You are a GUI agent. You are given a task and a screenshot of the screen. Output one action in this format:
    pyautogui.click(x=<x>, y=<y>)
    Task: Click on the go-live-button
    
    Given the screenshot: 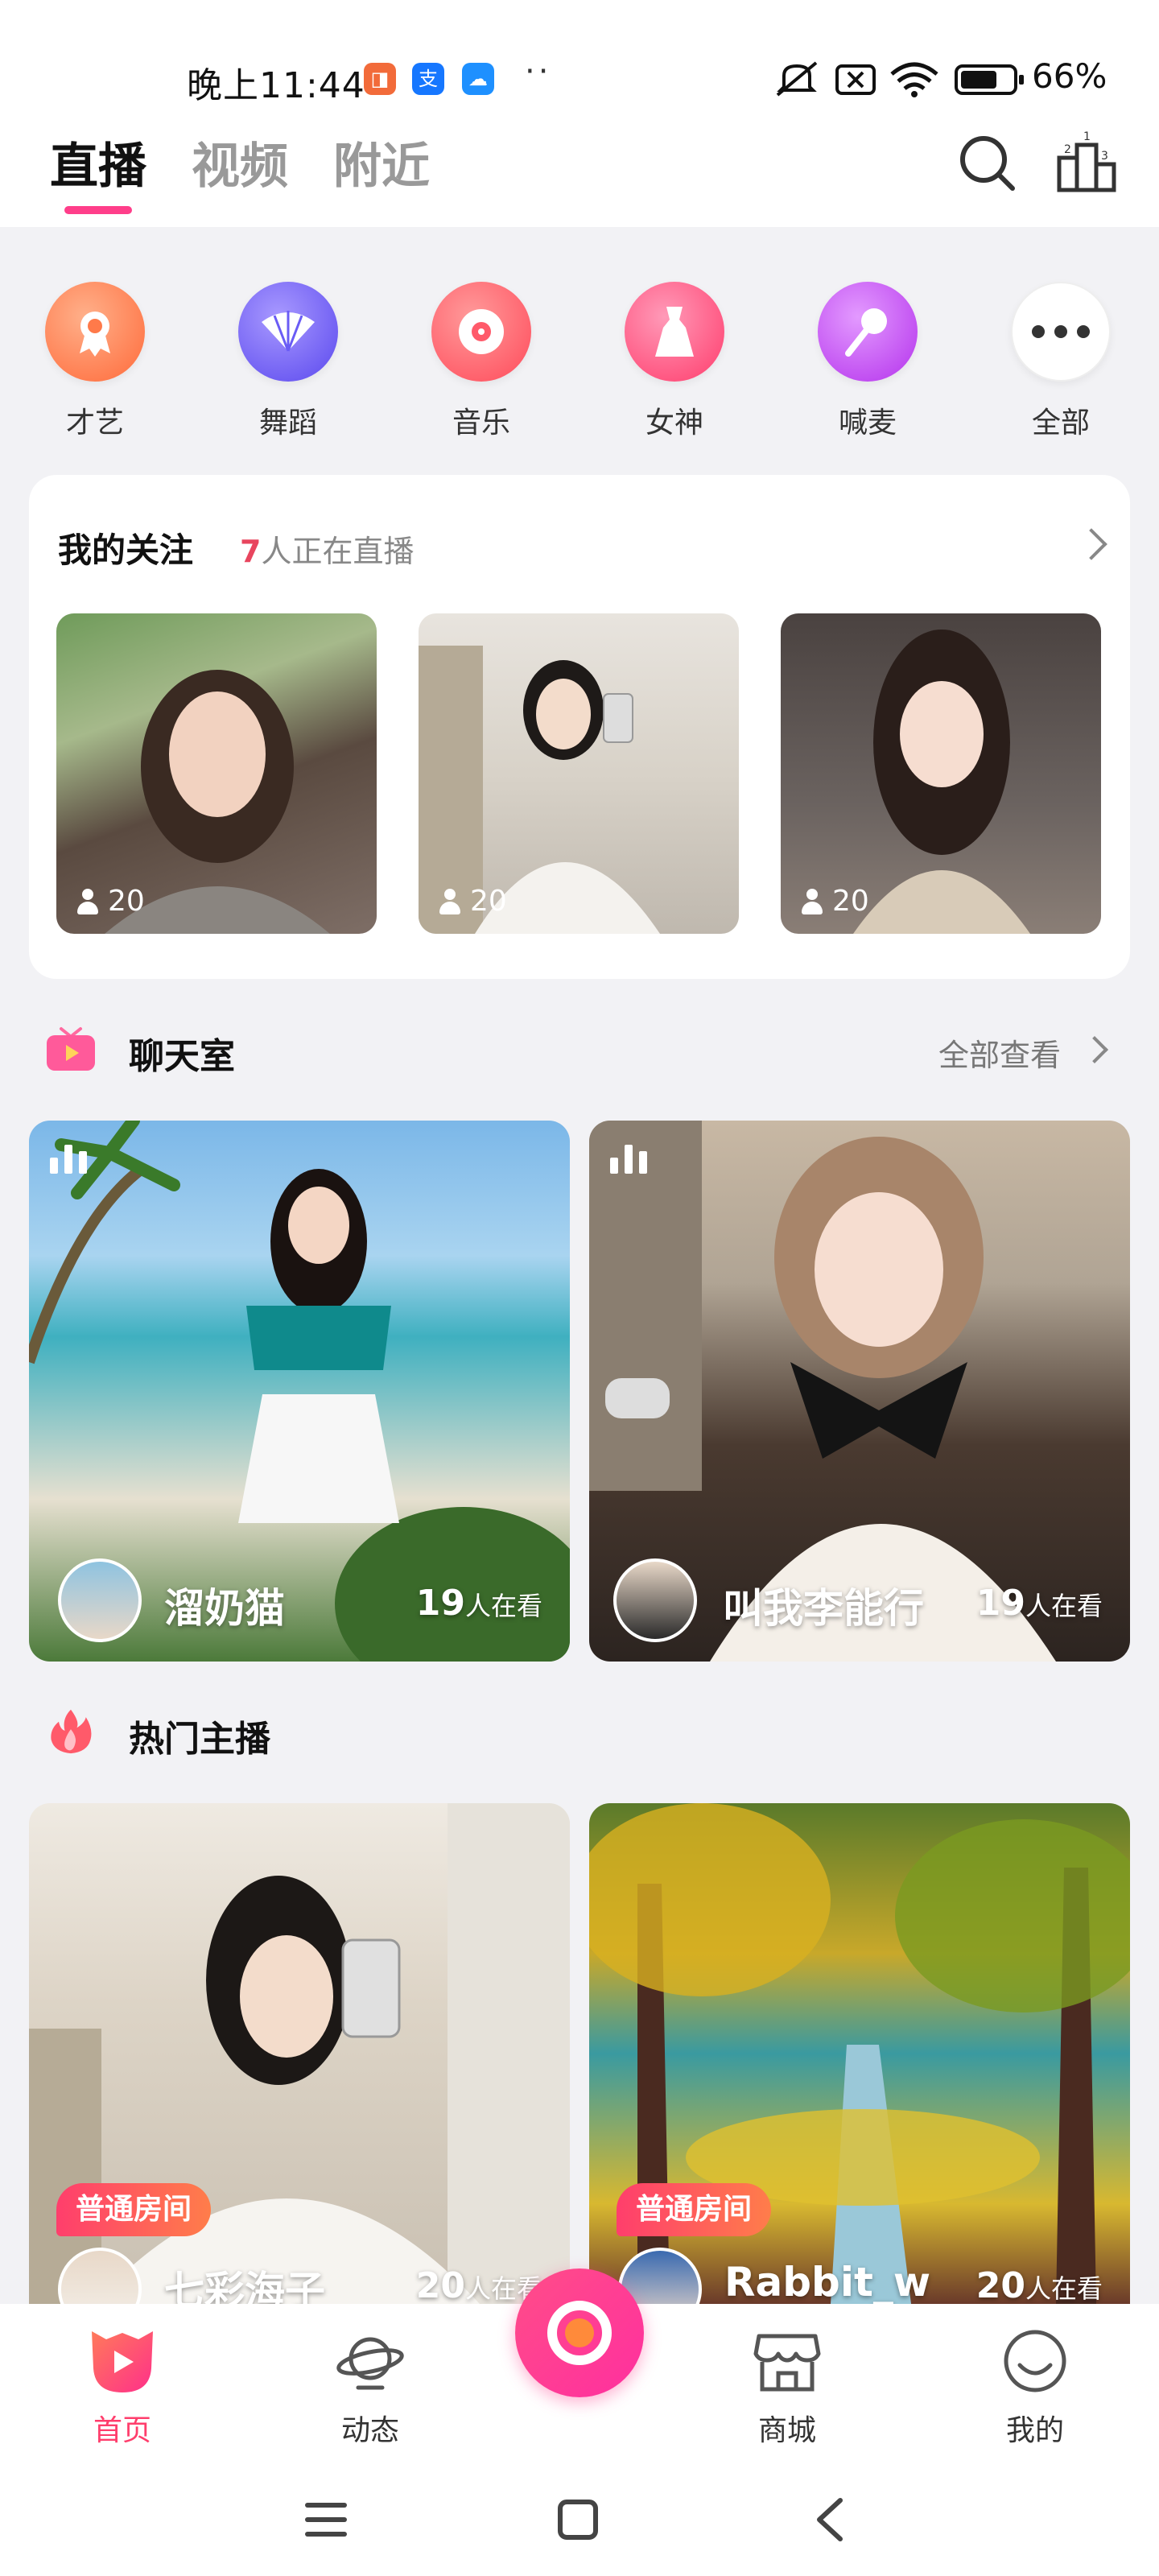 What is the action you would take?
    pyautogui.click(x=579, y=2332)
    